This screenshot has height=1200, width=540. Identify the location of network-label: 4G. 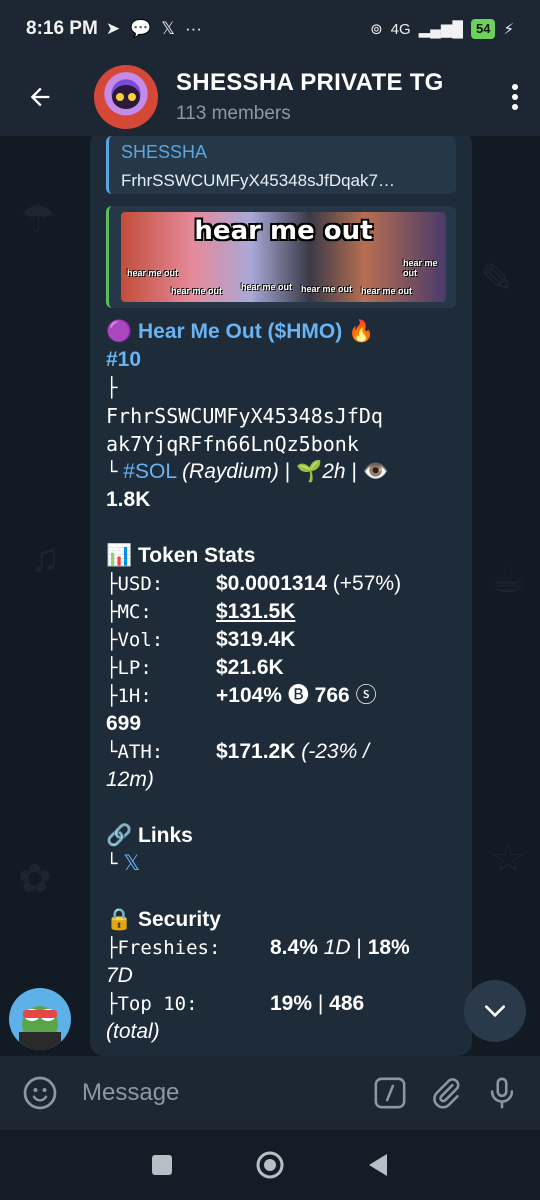
(400, 29).